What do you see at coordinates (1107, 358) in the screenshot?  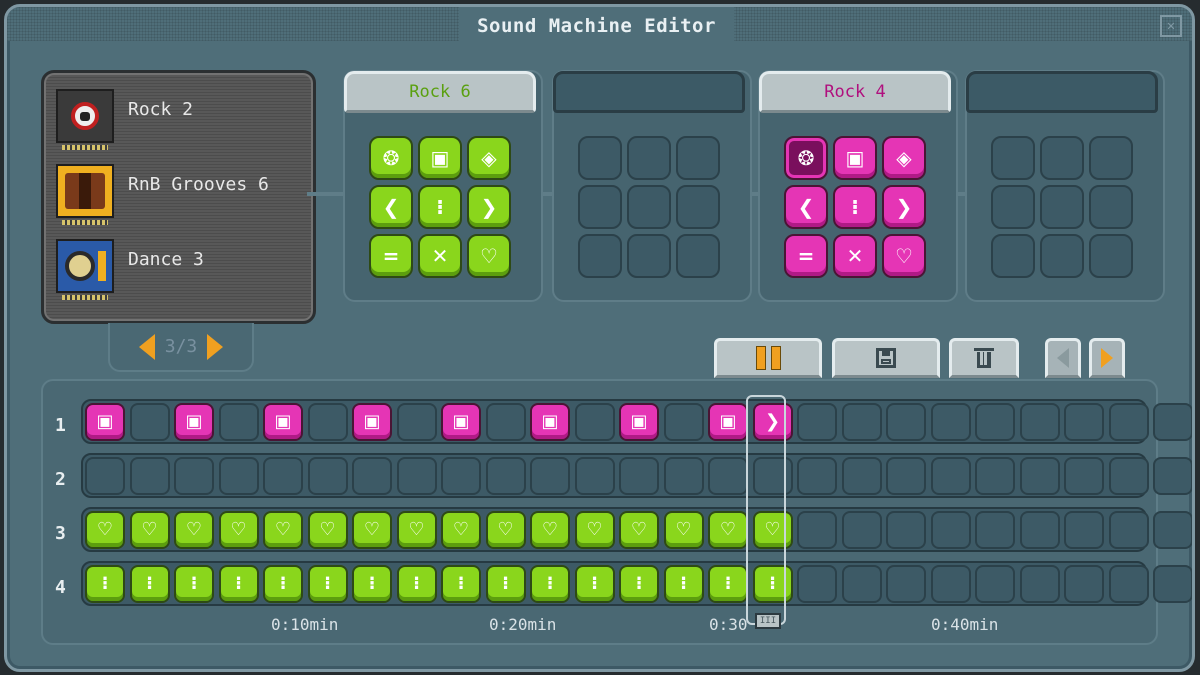 I see `scroll-right-button` at bounding box center [1107, 358].